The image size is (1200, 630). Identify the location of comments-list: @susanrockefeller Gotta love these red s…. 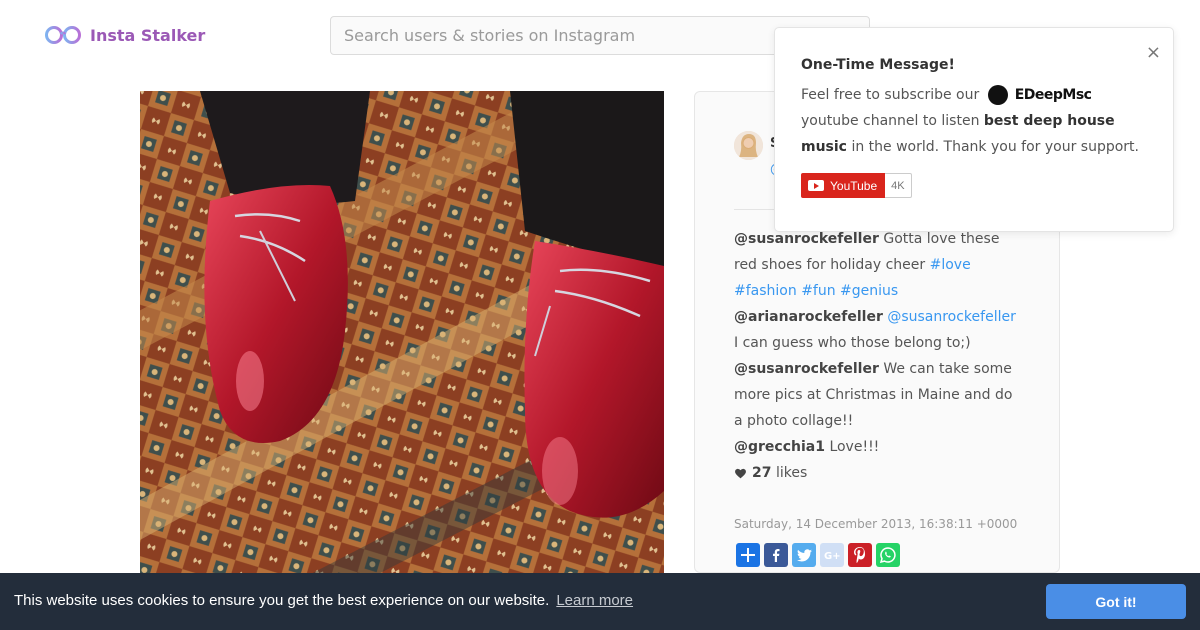
(879, 356).